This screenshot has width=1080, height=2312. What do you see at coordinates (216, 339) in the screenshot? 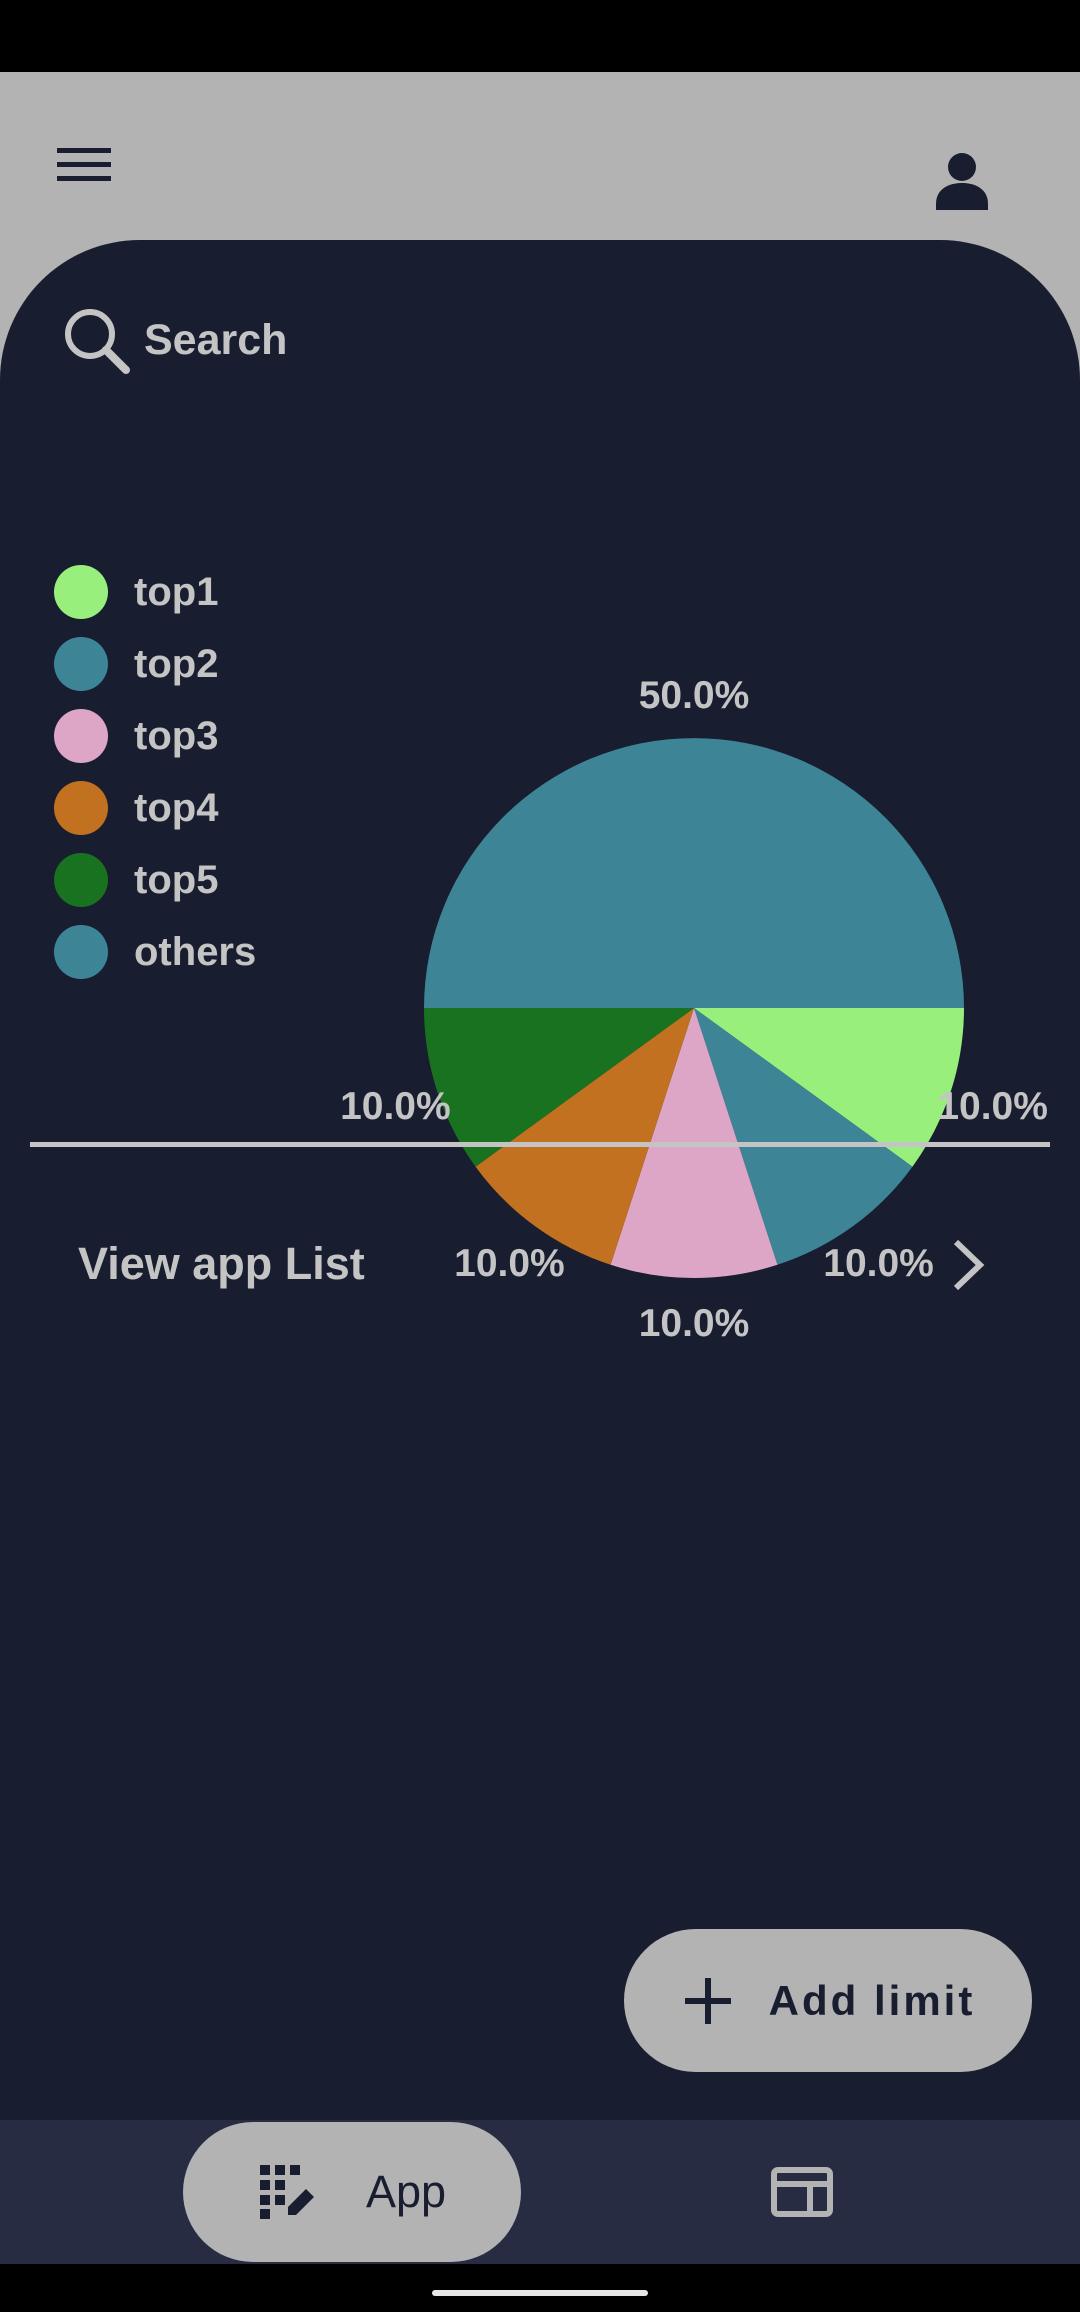
I see `search-label: Search` at bounding box center [216, 339].